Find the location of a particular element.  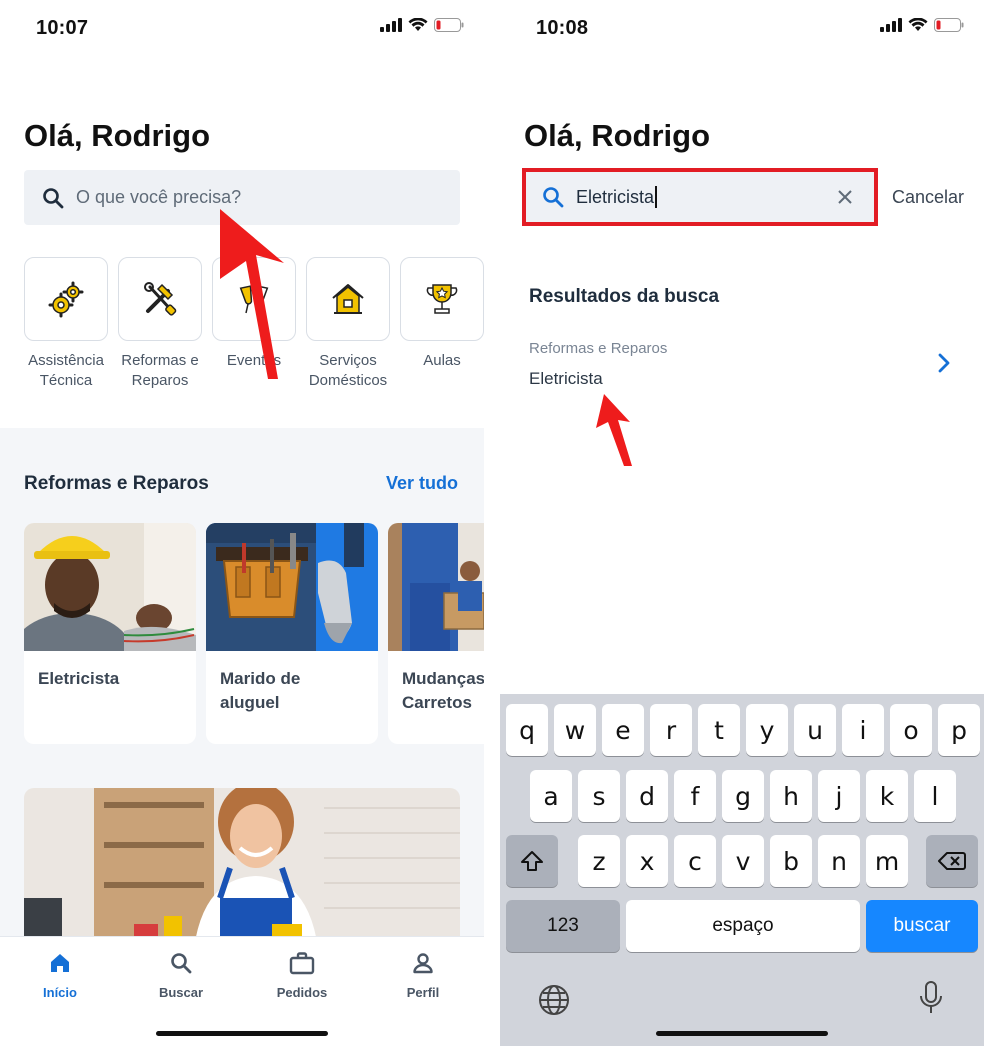

category-aulas: Aulas is located at coordinates (442, 324).